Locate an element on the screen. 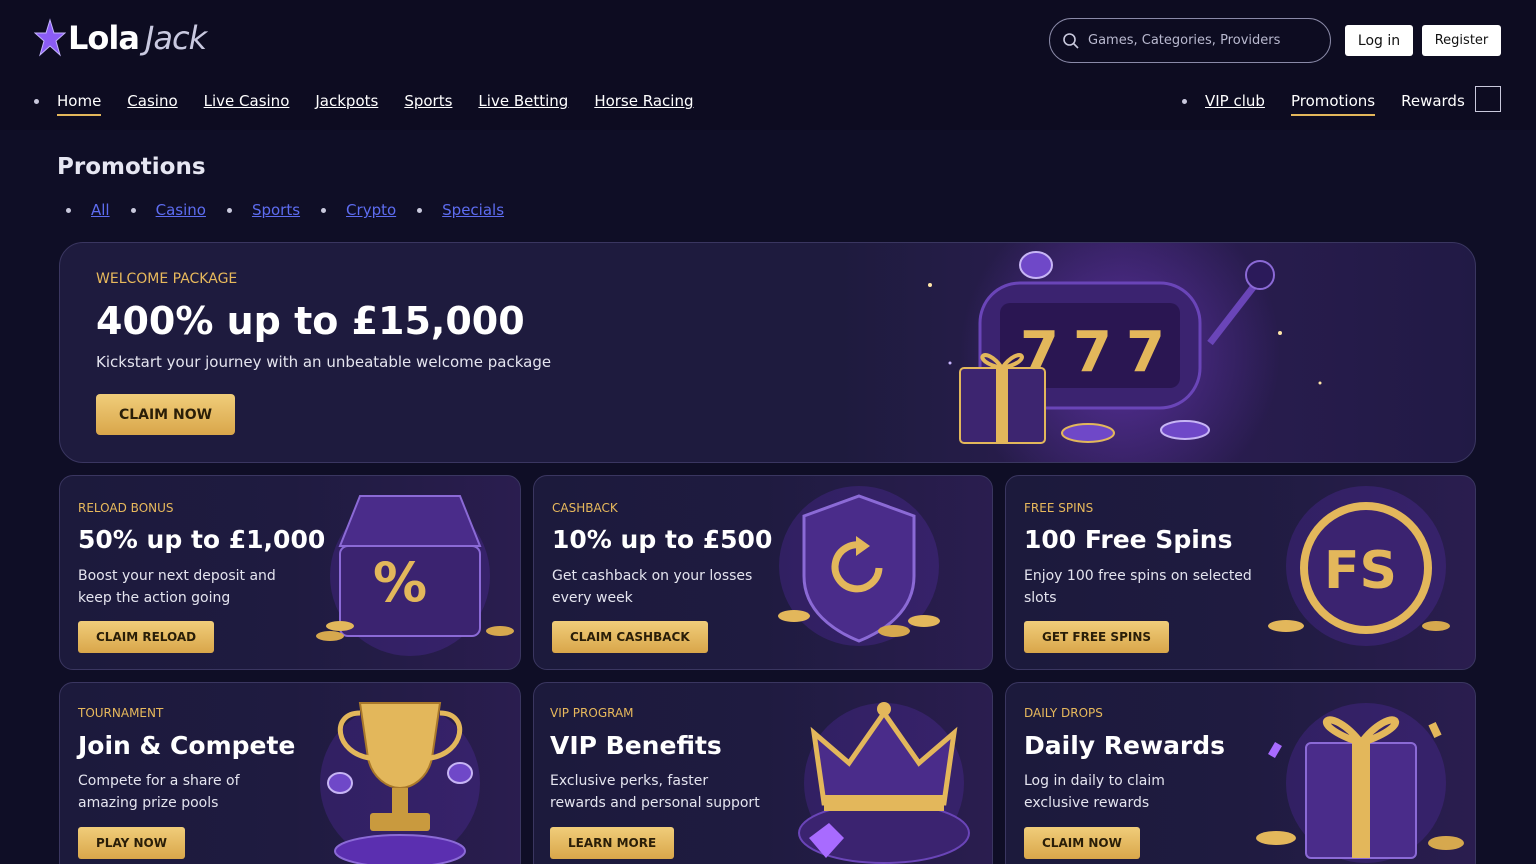 The height and width of the screenshot is (864, 1536). nav-home: Home is located at coordinates (79, 104).